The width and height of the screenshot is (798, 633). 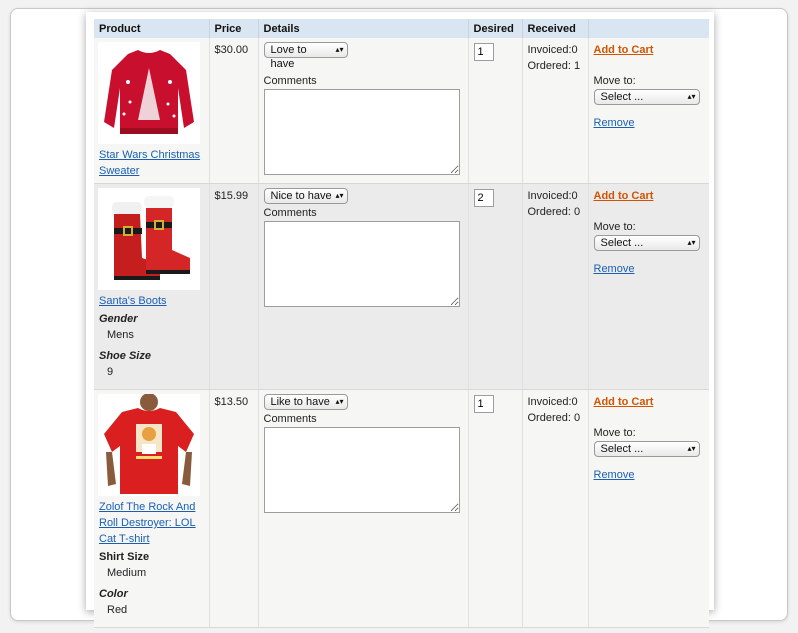 What do you see at coordinates (554, 66) in the screenshot?
I see `ordered-count: Ordered: 1` at bounding box center [554, 66].